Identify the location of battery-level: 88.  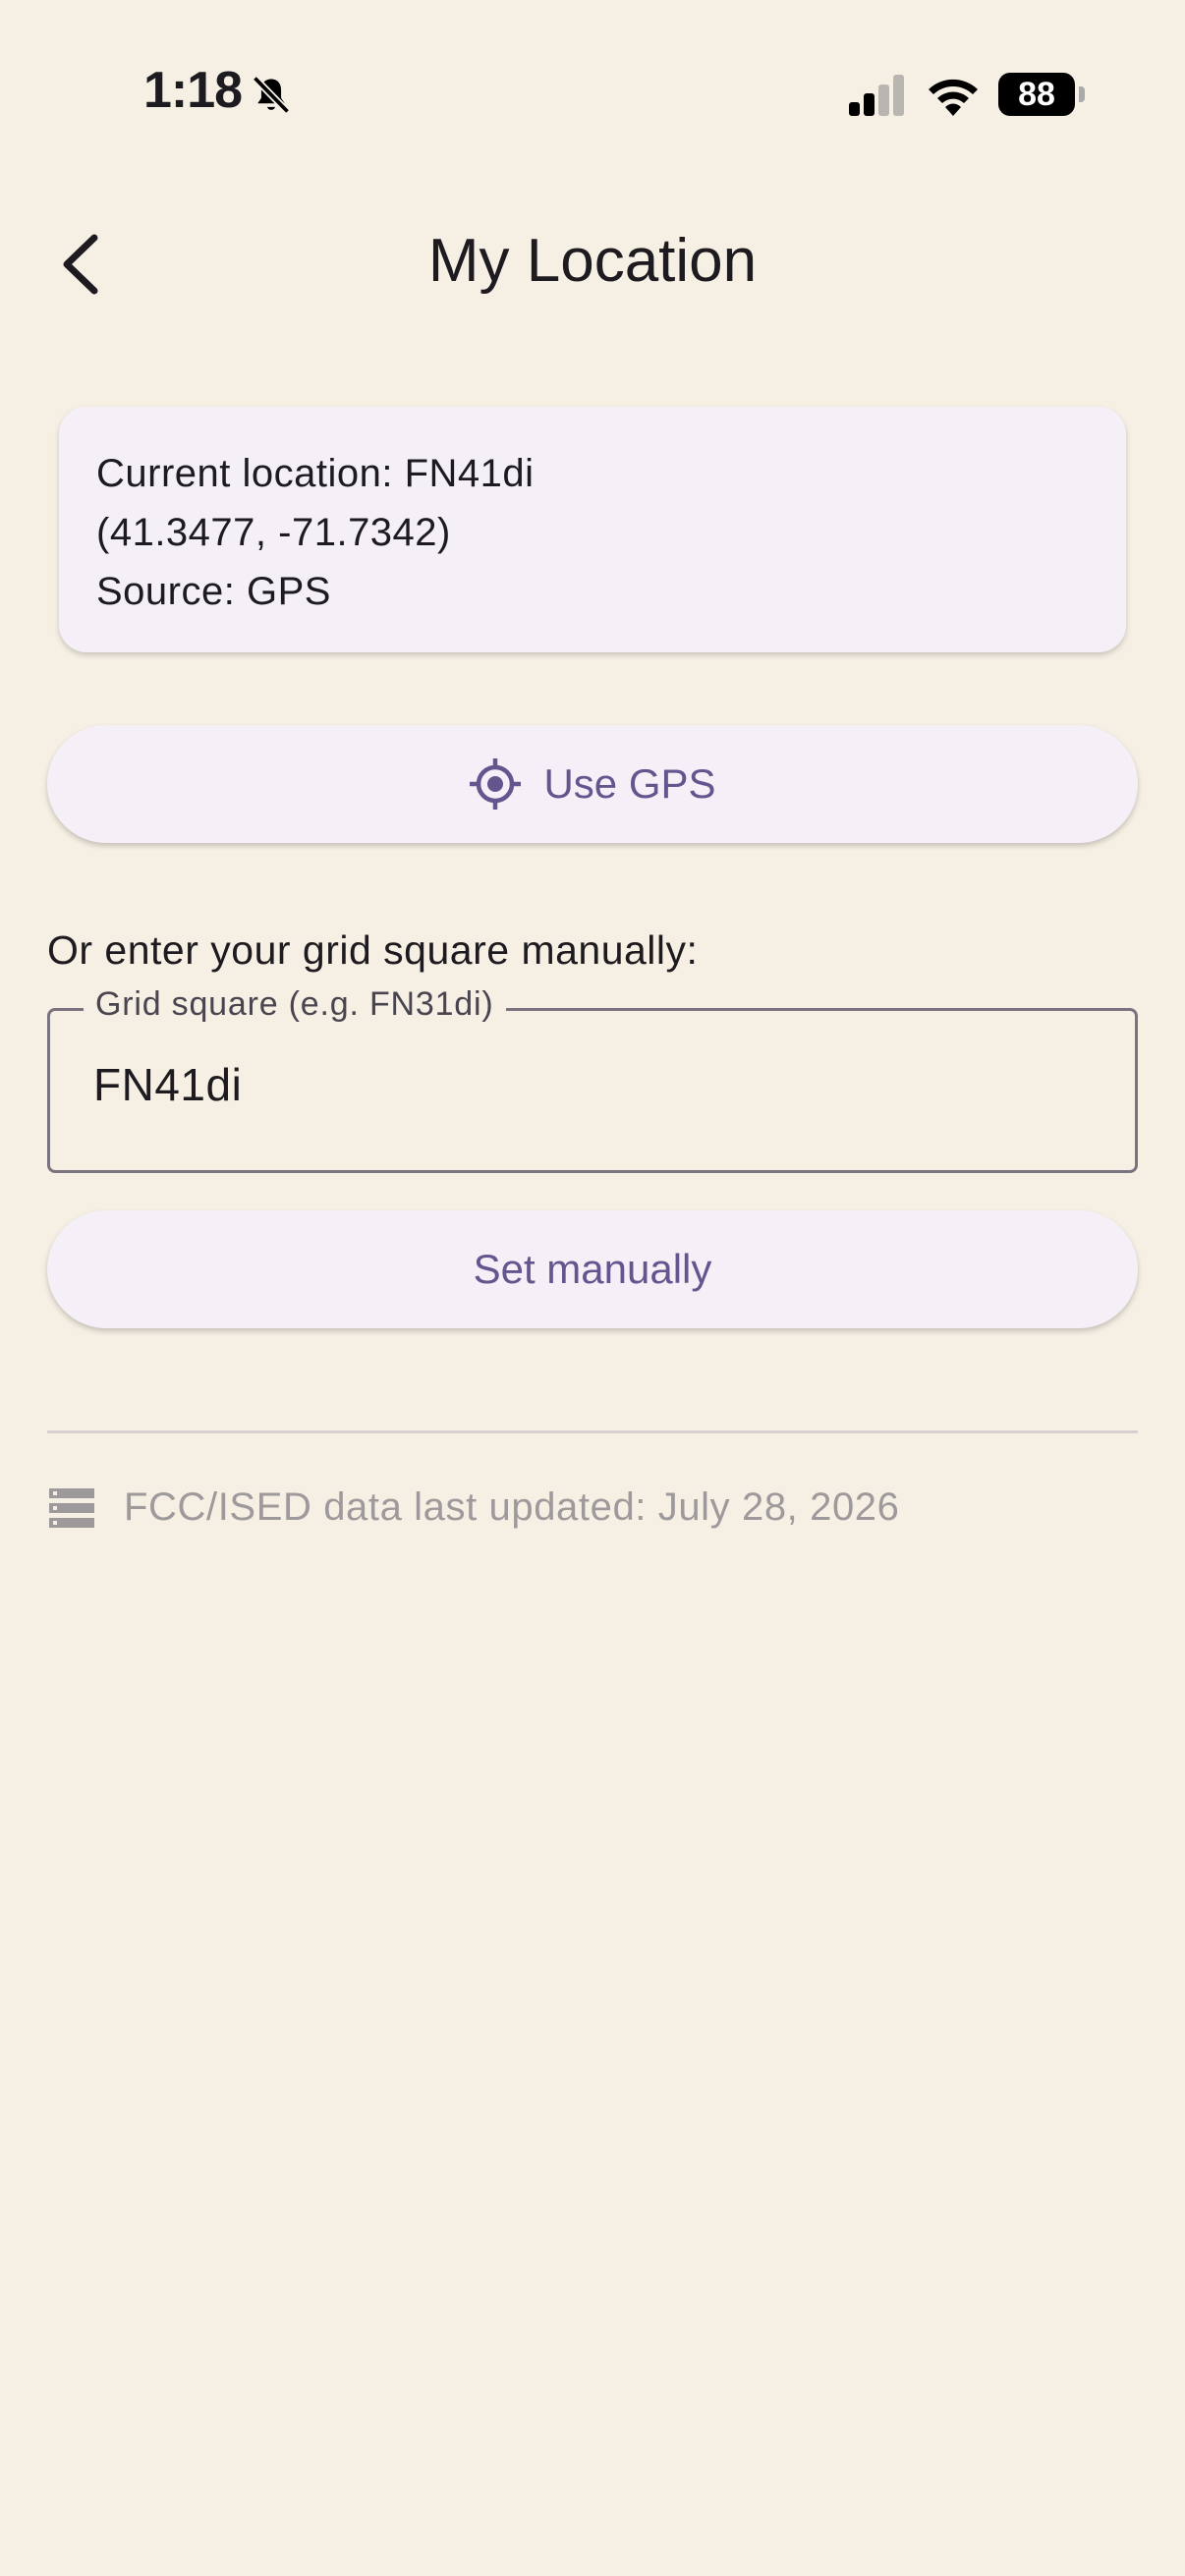
(1037, 94).